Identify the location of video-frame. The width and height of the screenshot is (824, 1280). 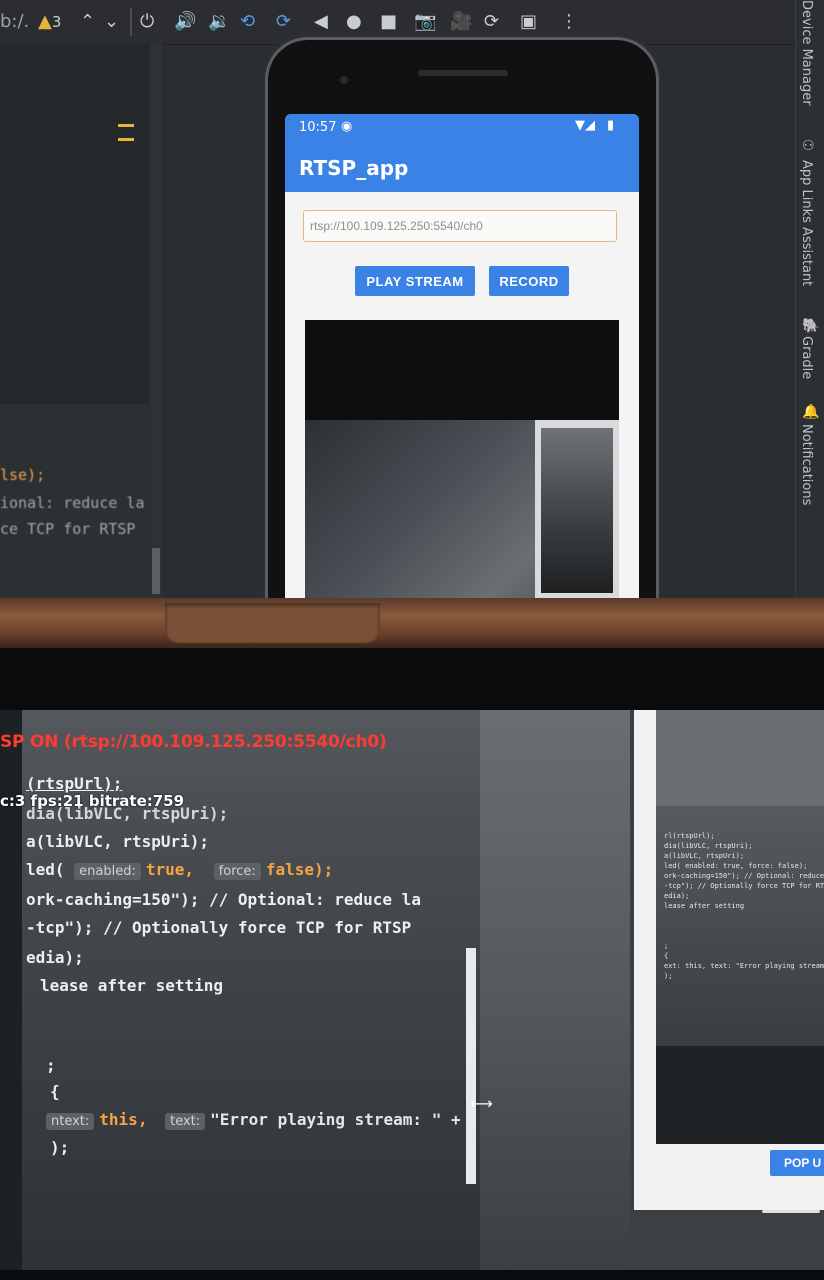
(462, 515).